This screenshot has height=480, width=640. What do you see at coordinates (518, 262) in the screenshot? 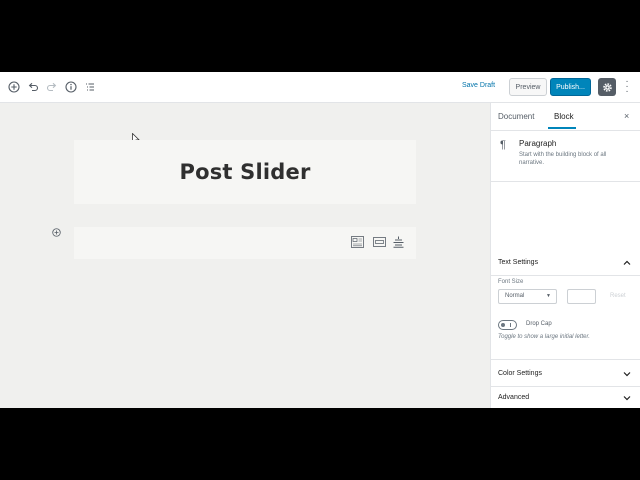
I see `panel-title: Text Settings` at bounding box center [518, 262].